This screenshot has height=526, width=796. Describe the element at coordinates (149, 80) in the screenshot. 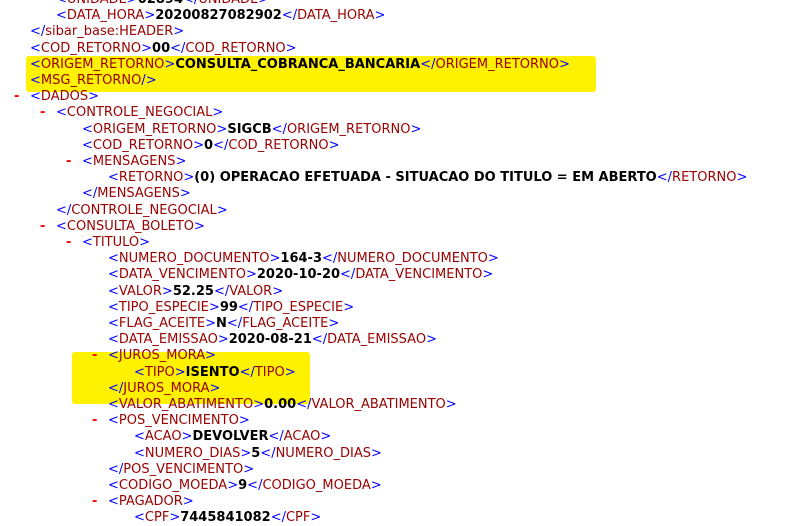

I see `bracket: />` at that location.